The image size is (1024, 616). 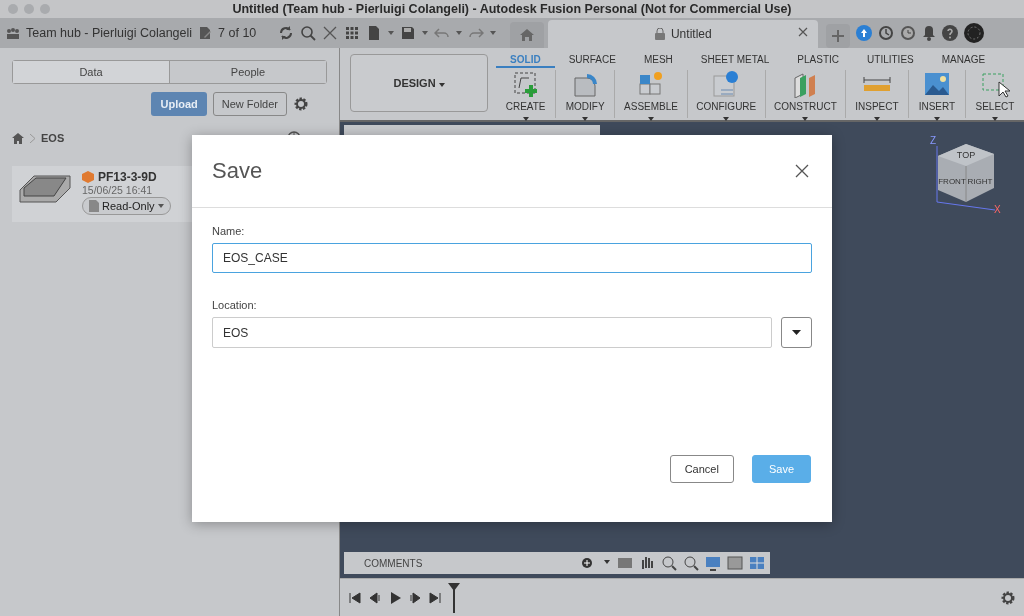 What do you see at coordinates (235, 305) in the screenshot?
I see `field-label: Location:` at bounding box center [235, 305].